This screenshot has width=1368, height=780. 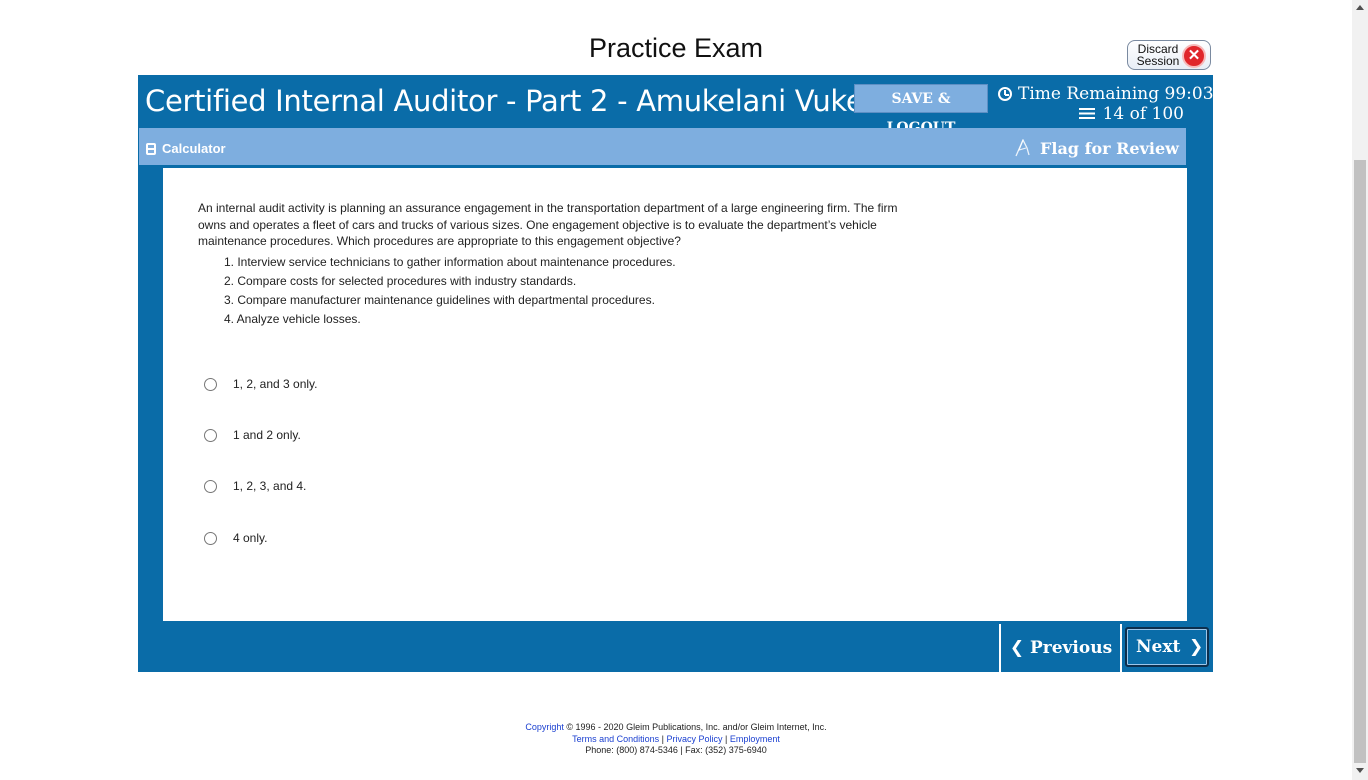 I want to click on terms-link: Terms and Conditions, so click(x=615, y=739).